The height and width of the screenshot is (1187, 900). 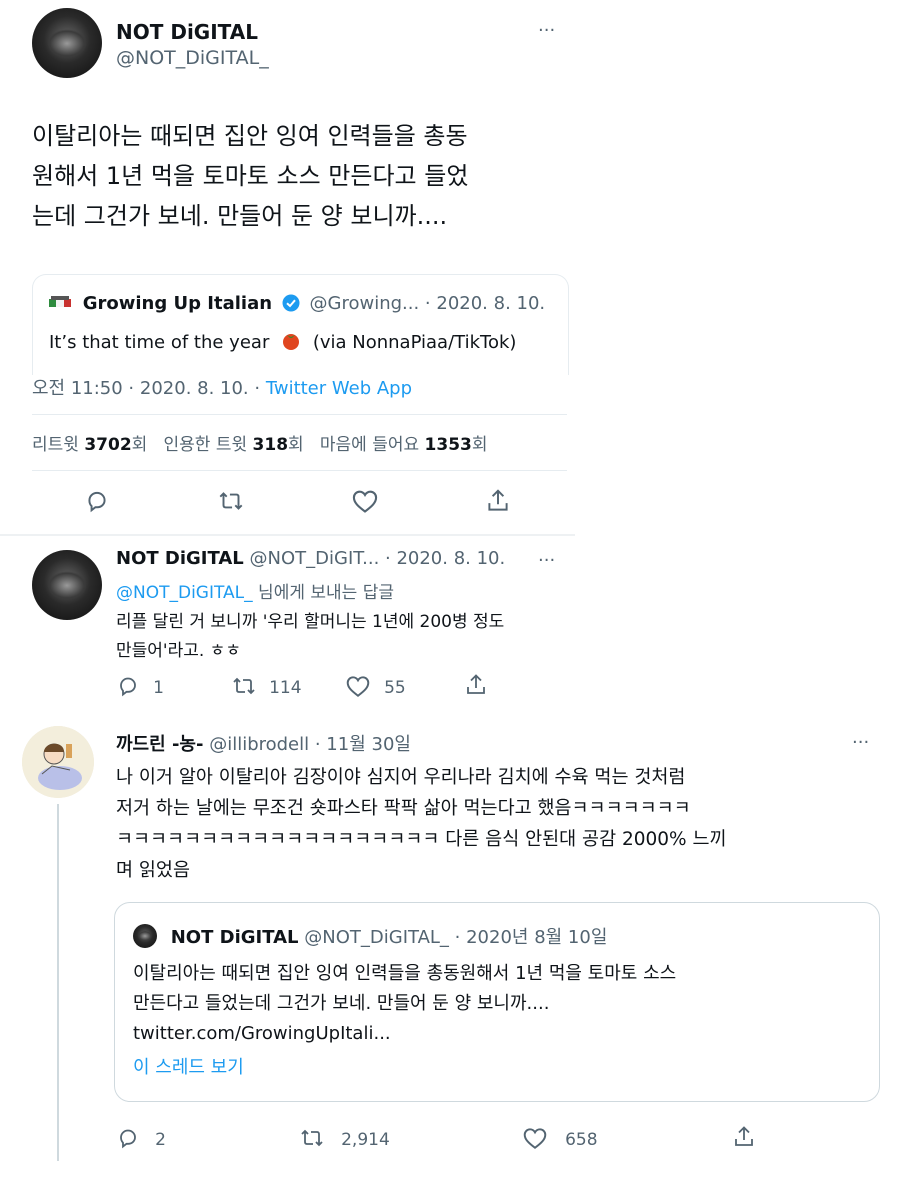 What do you see at coordinates (365, 1140) in the screenshot?
I see `retweet-count: 2,914` at bounding box center [365, 1140].